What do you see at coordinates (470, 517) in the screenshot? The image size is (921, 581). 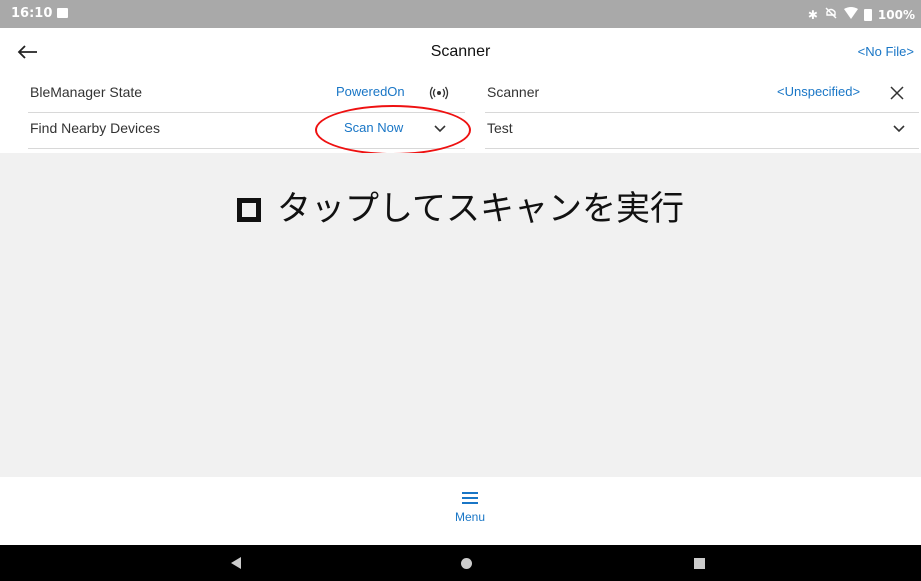 I see `menu-label: Menu` at bounding box center [470, 517].